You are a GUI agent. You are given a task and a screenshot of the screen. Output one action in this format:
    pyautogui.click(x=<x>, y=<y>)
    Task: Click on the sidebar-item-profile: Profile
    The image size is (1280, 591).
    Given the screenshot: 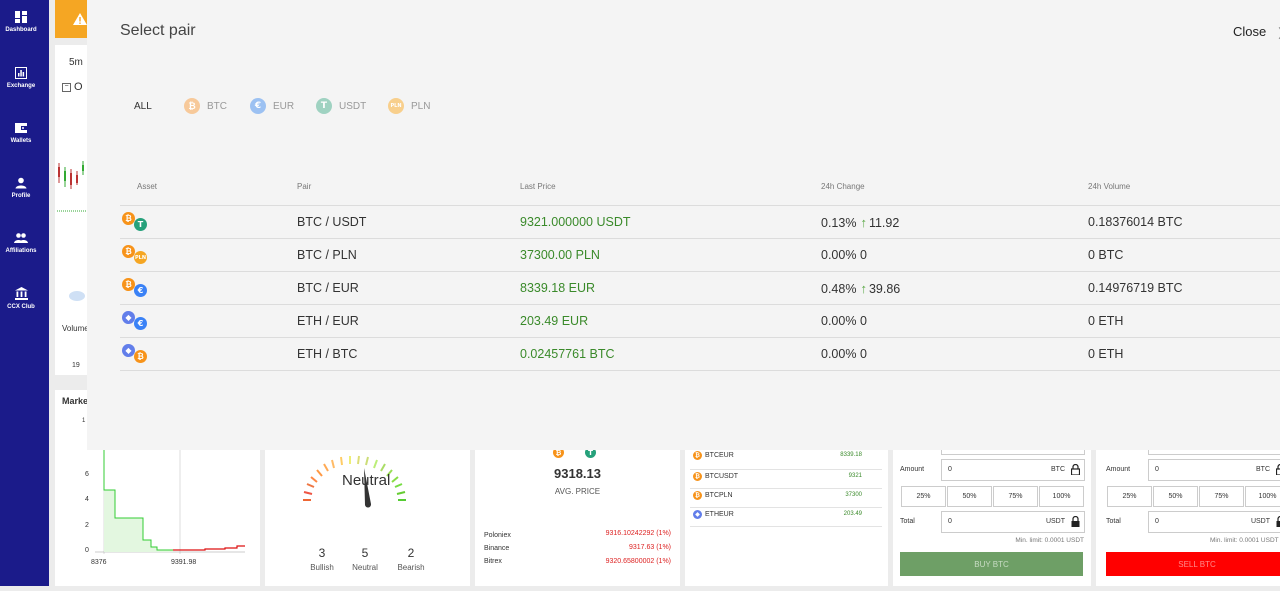 What is the action you would take?
    pyautogui.click(x=21, y=188)
    